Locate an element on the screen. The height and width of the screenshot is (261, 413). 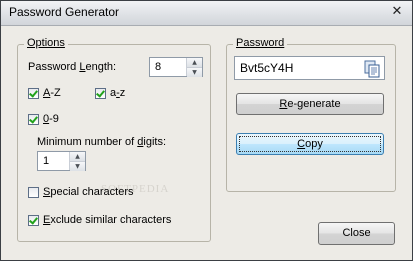
password-length-stepper: 8 ▲ ▼ is located at coordinates (176, 67).